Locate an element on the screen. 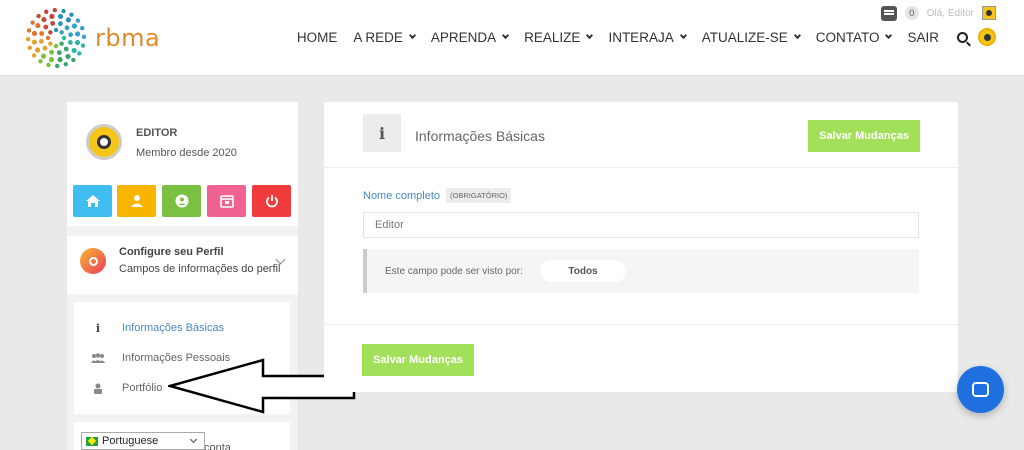 This screenshot has height=450, width=1024. search-icon is located at coordinates (962, 37).